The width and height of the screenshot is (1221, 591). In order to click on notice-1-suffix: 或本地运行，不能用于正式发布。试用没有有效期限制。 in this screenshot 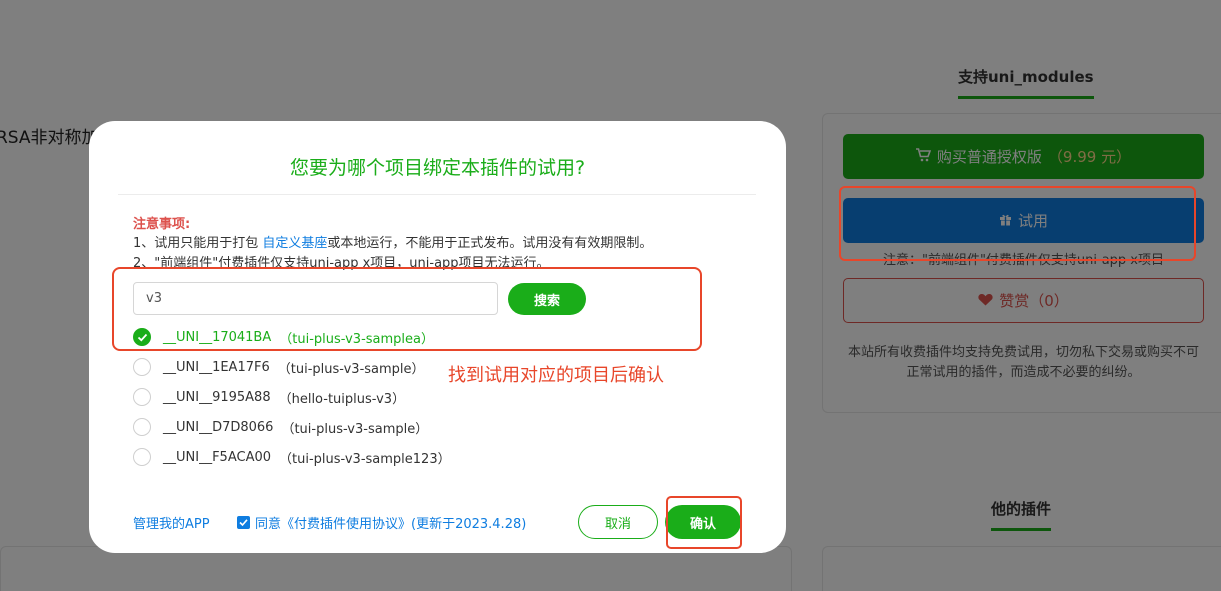, I will do `click(490, 243)`.